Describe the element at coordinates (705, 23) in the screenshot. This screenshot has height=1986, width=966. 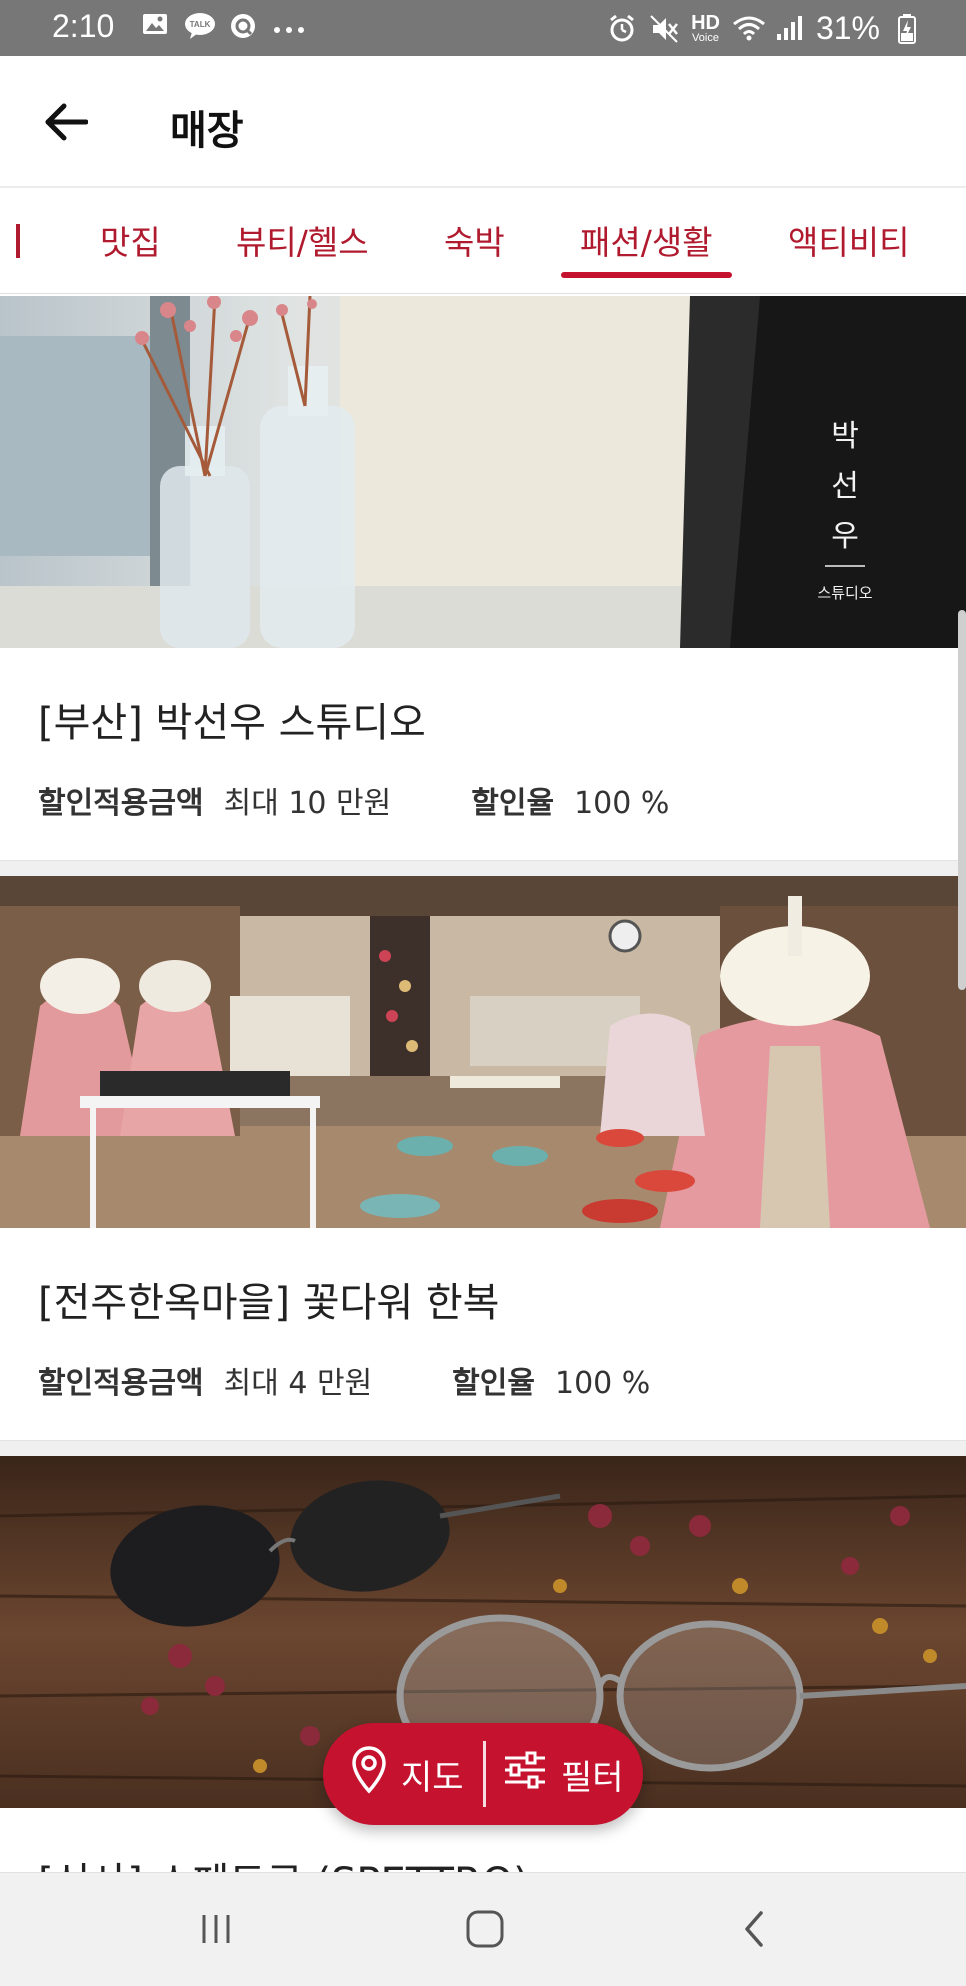
I see `hd-label: HD` at that location.